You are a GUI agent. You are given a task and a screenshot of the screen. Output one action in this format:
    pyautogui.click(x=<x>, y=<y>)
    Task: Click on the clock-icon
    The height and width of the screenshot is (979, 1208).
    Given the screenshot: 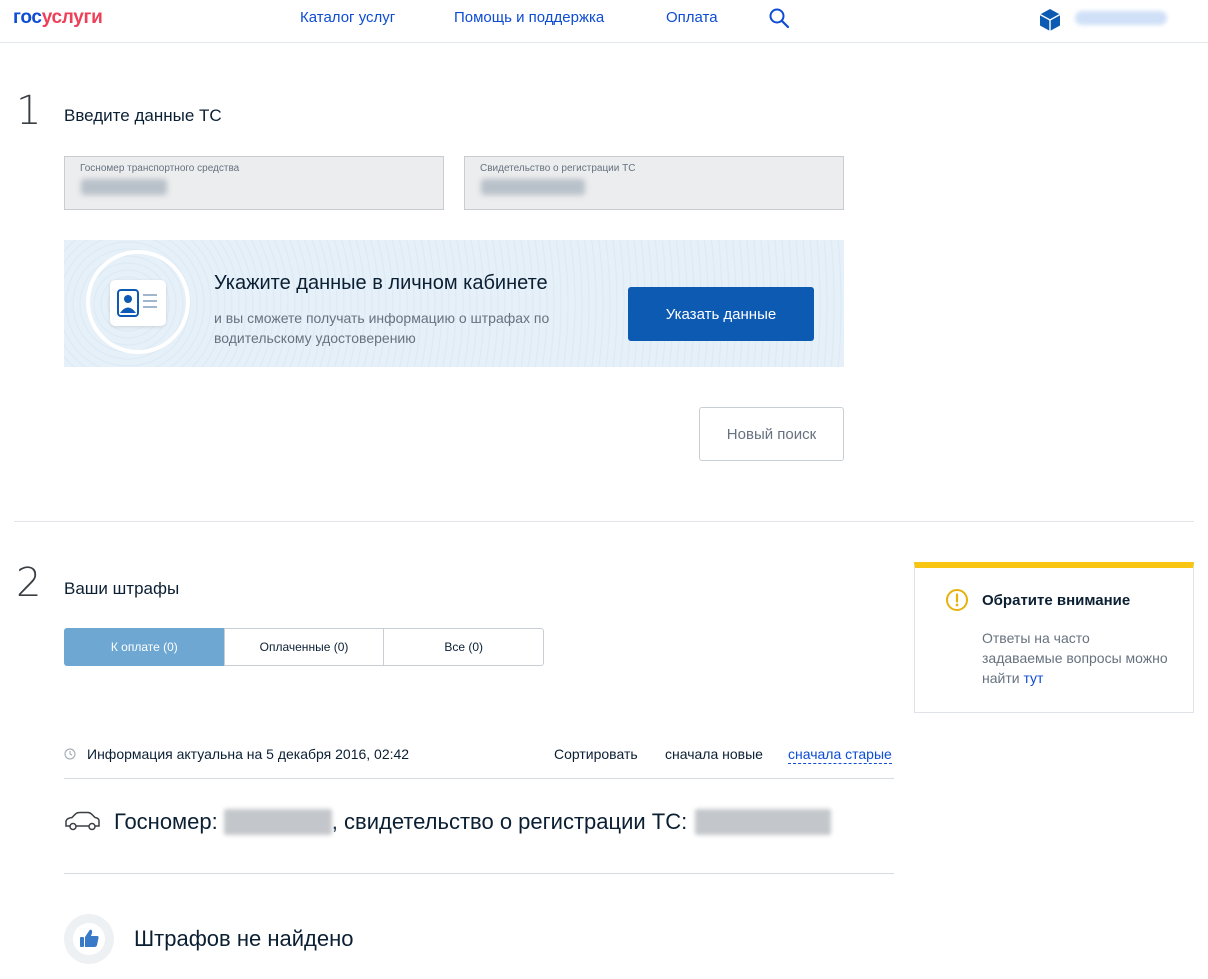 What is the action you would take?
    pyautogui.click(x=70, y=754)
    